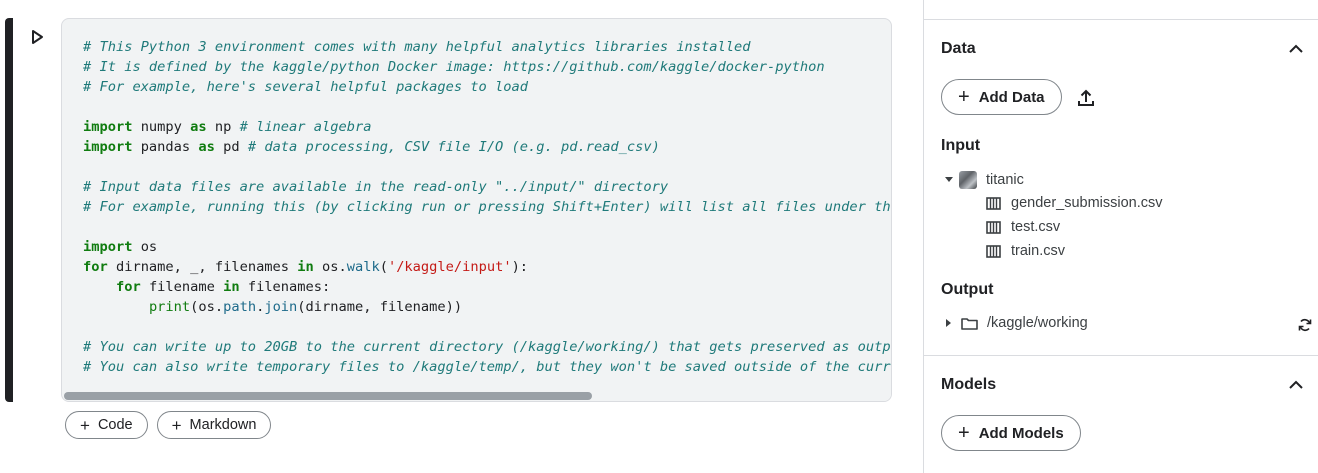 This screenshot has height=473, width=1318. Describe the element at coordinates (993, 203) in the screenshot. I see `table-icon` at that location.